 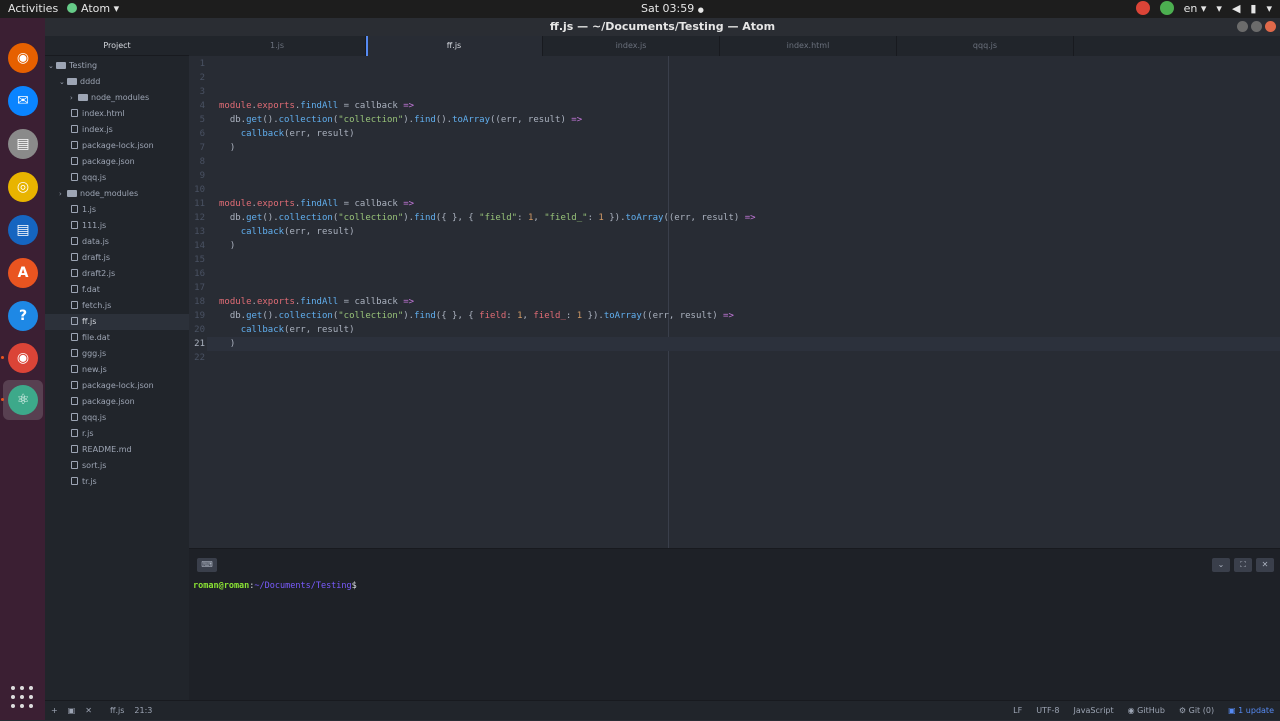 What do you see at coordinates (94, 225) in the screenshot?
I see `tree-item-label: 111.js` at bounding box center [94, 225].